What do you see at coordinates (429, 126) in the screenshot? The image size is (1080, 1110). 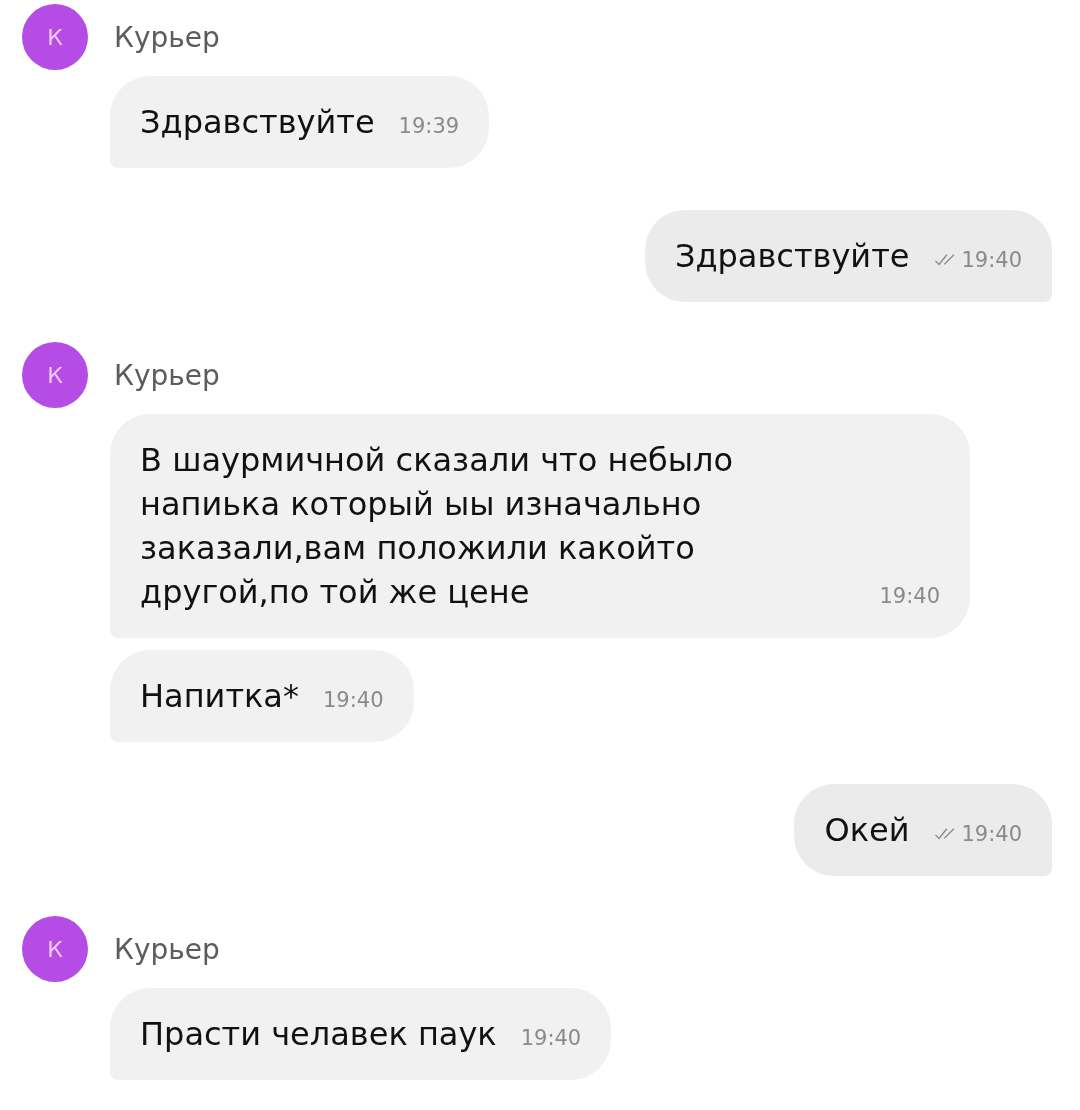 I see `message-time: 19:39` at bounding box center [429, 126].